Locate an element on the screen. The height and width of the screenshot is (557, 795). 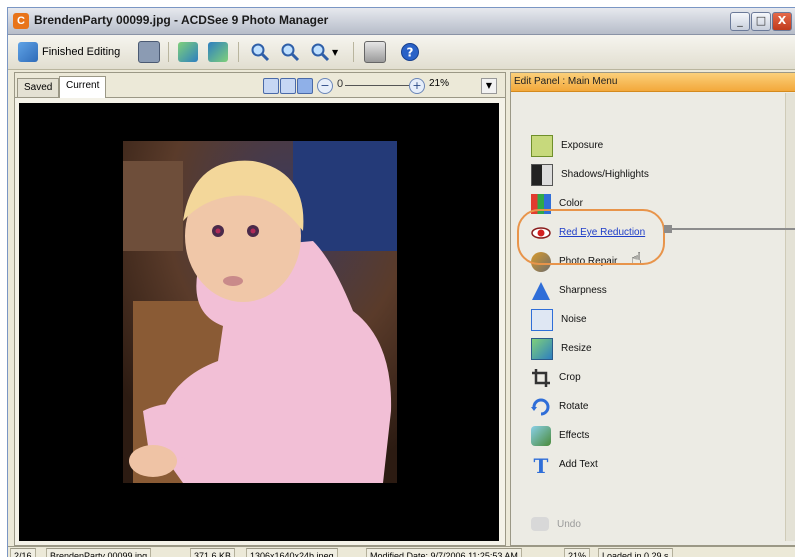
minimize-button: _ is located at coordinates (740, 21).